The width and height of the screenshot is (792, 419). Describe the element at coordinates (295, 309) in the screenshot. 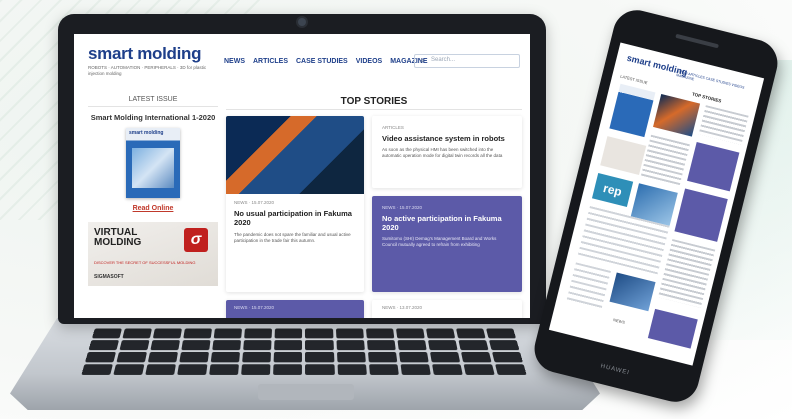

I see `story-card: NEWS · 15.07.2020` at that location.